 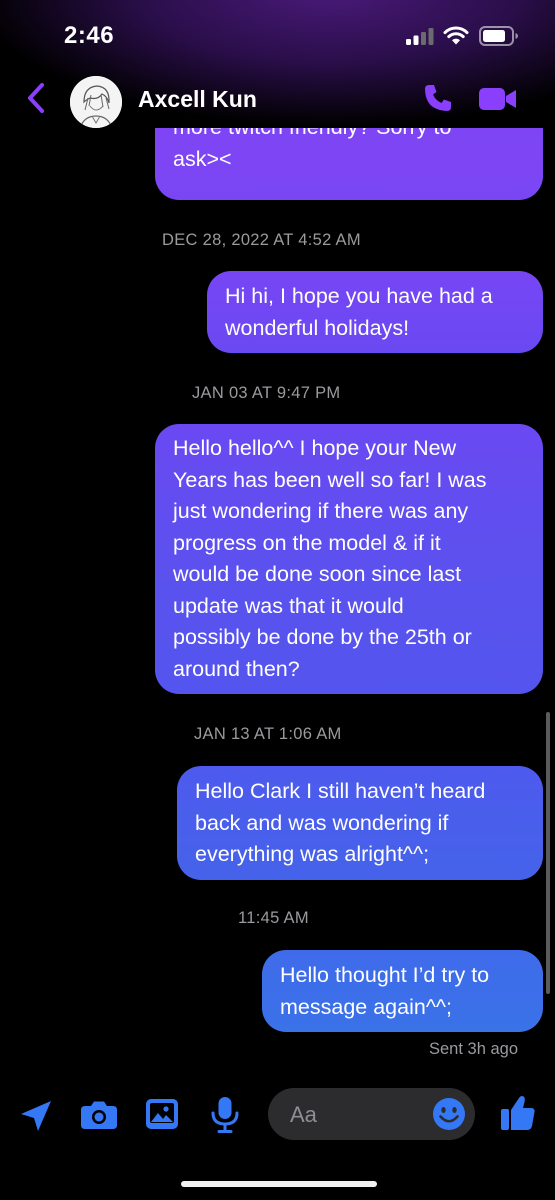 What do you see at coordinates (498, 99) in the screenshot?
I see `video-camera-icon` at bounding box center [498, 99].